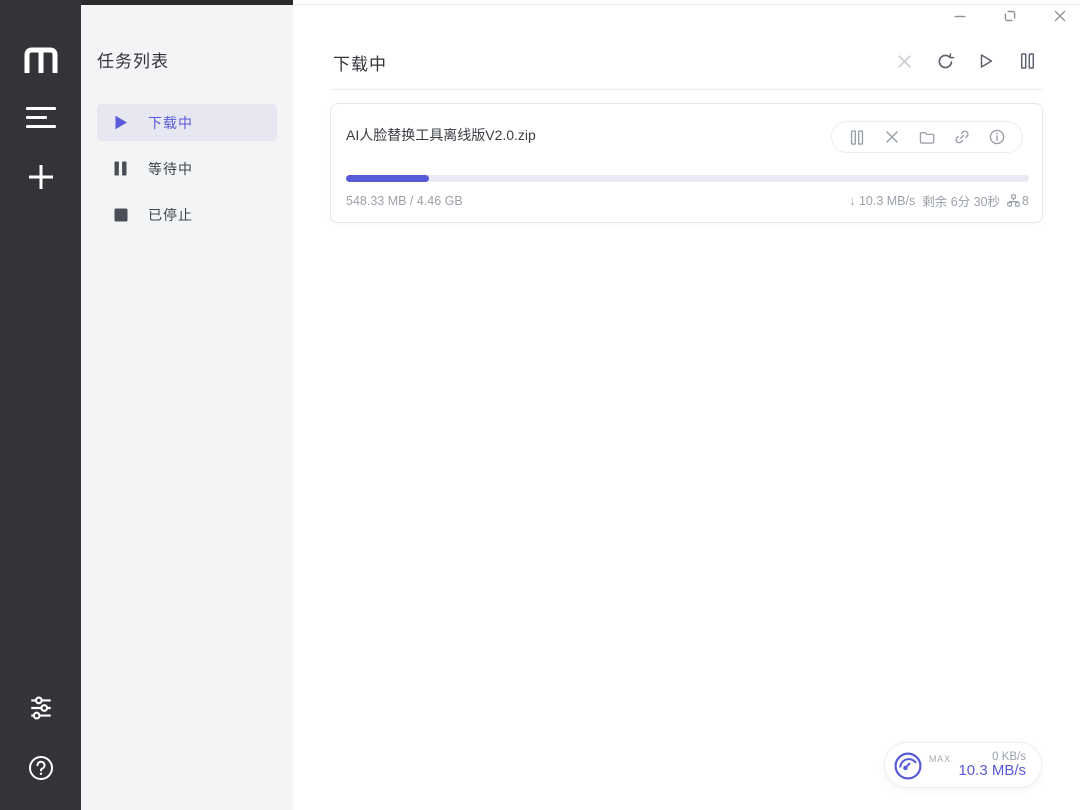  Describe the element at coordinates (170, 122) in the screenshot. I see `sidebar-item-label: 下载中` at that location.